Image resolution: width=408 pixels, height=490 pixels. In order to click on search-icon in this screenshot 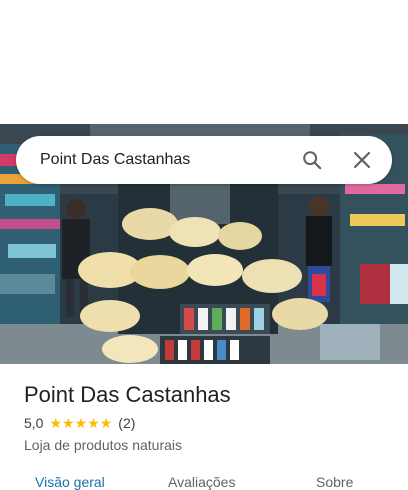, I will do `click(312, 160)`.